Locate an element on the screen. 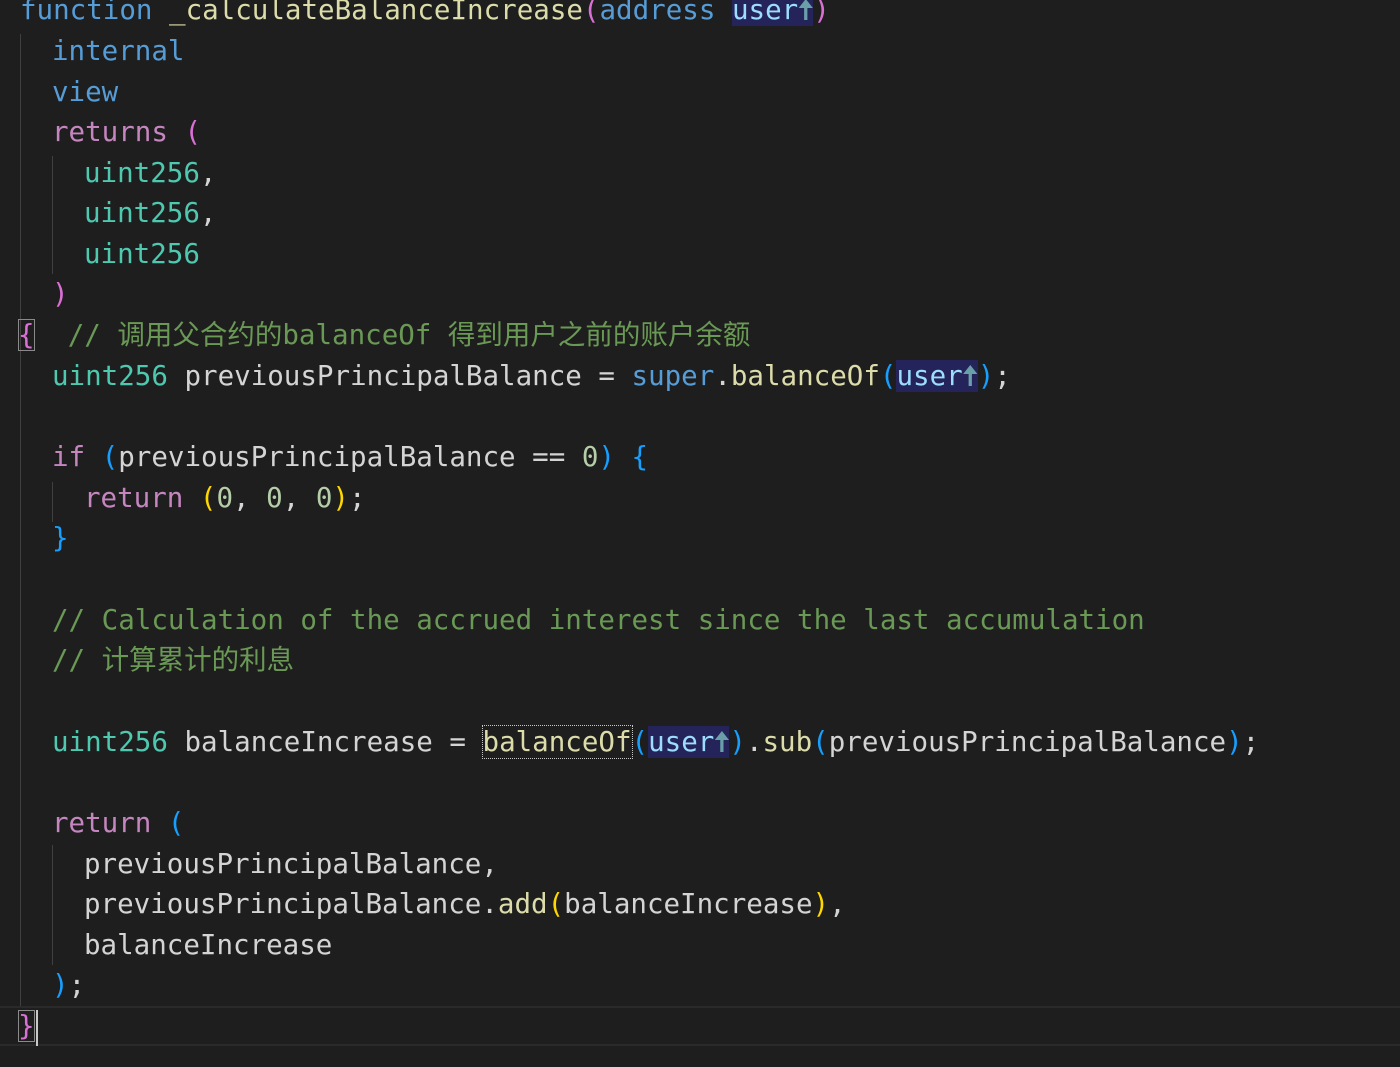 Image resolution: width=1400 pixels, height=1067 pixels. code-line-5: uint256, is located at coordinates (150, 173).